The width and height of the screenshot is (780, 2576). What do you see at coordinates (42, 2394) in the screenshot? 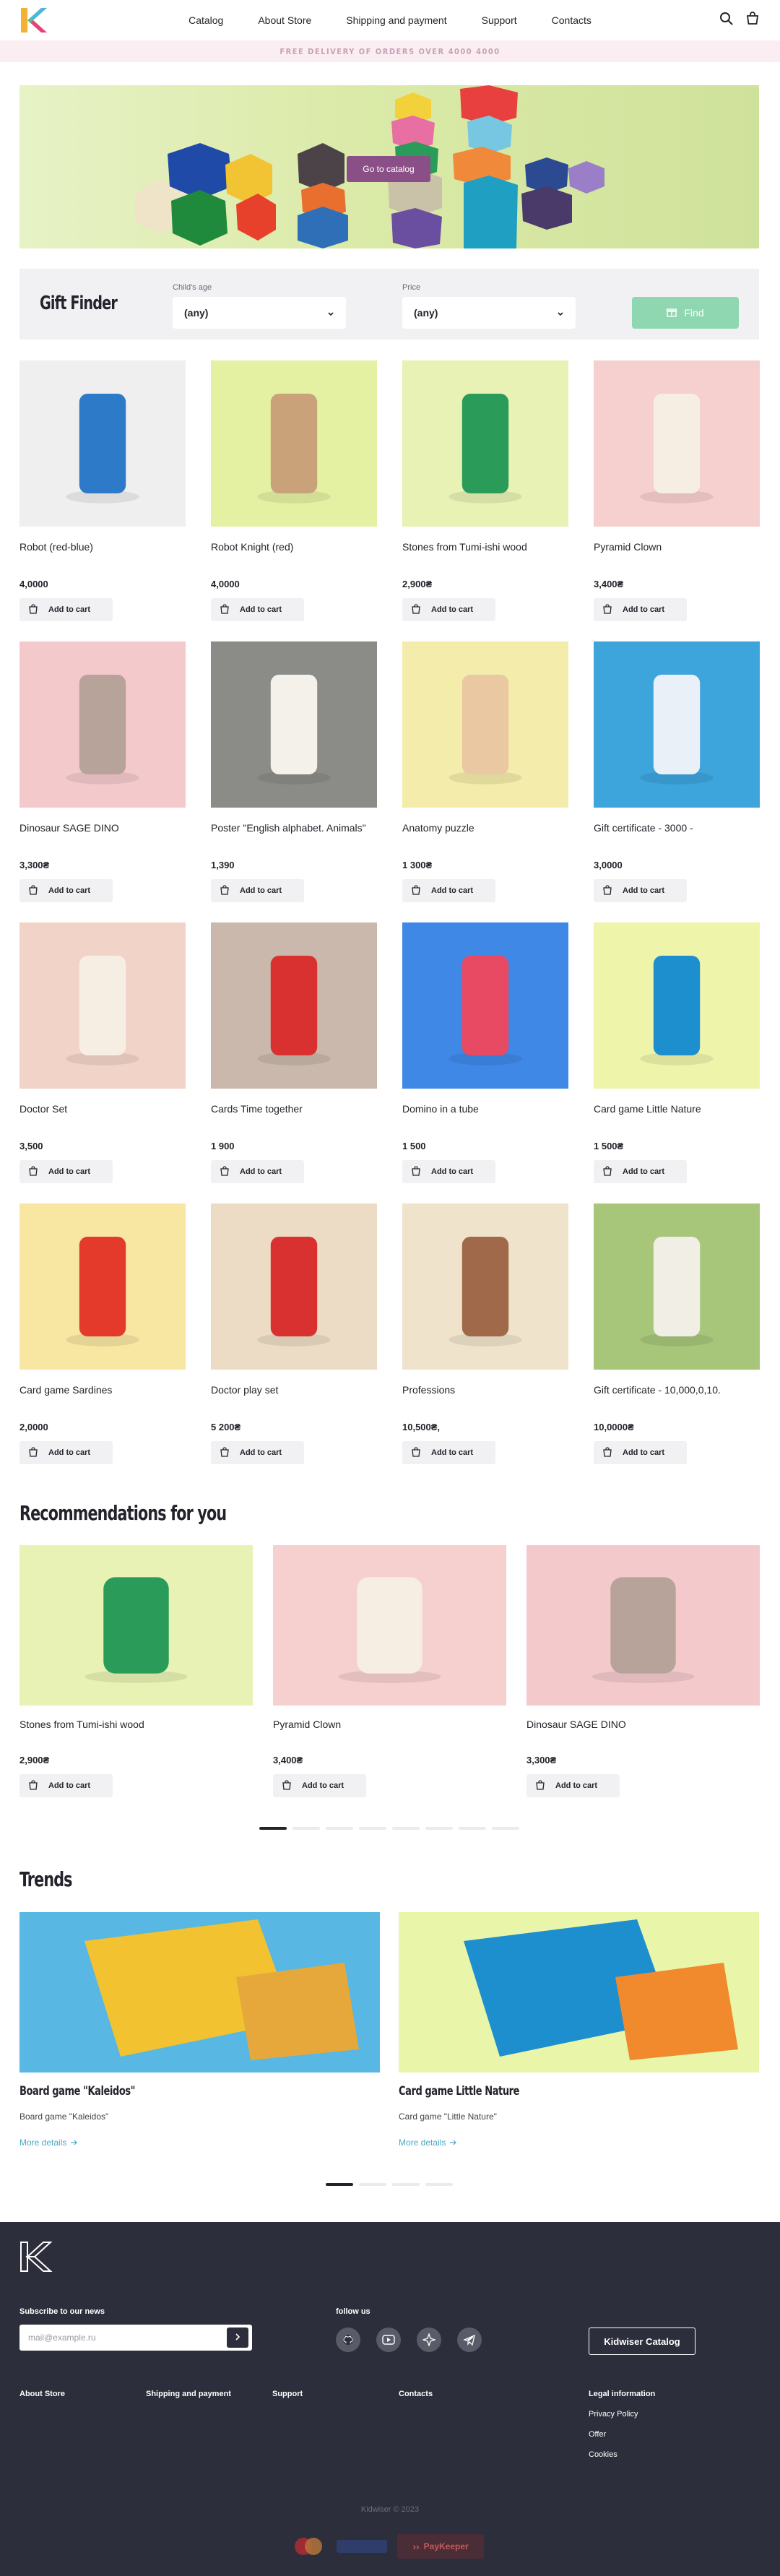
I see `footer-link-about: About Store` at bounding box center [42, 2394].